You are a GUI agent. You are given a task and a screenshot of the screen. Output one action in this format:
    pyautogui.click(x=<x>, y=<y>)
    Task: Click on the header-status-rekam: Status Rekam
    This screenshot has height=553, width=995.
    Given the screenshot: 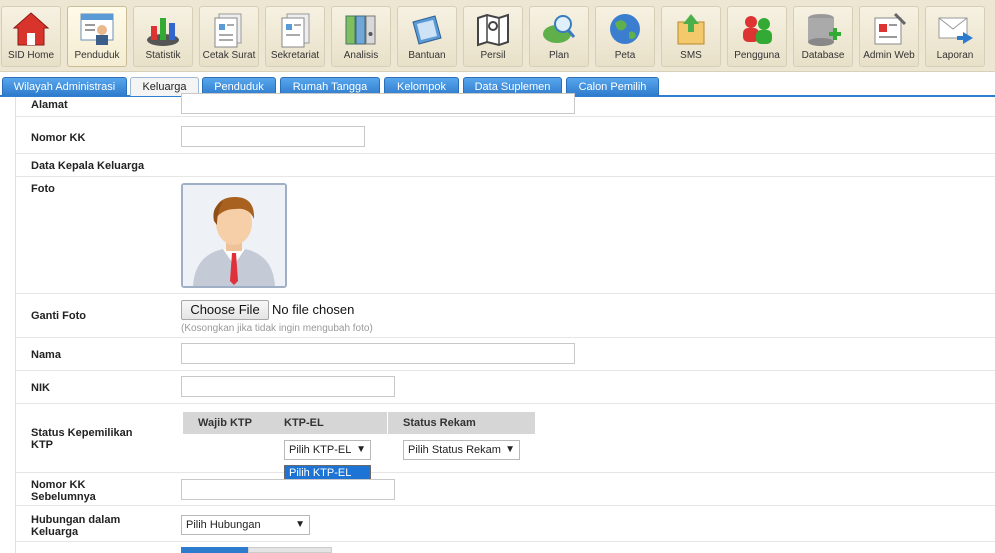 What is the action you would take?
    pyautogui.click(x=461, y=423)
    